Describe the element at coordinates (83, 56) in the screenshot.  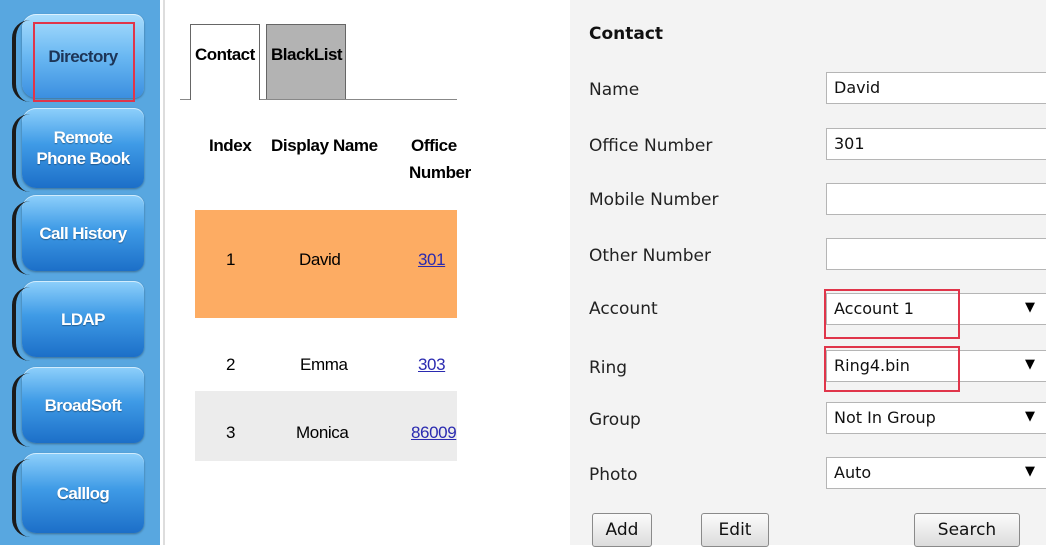
I see `nav-directory-label: Directory` at that location.